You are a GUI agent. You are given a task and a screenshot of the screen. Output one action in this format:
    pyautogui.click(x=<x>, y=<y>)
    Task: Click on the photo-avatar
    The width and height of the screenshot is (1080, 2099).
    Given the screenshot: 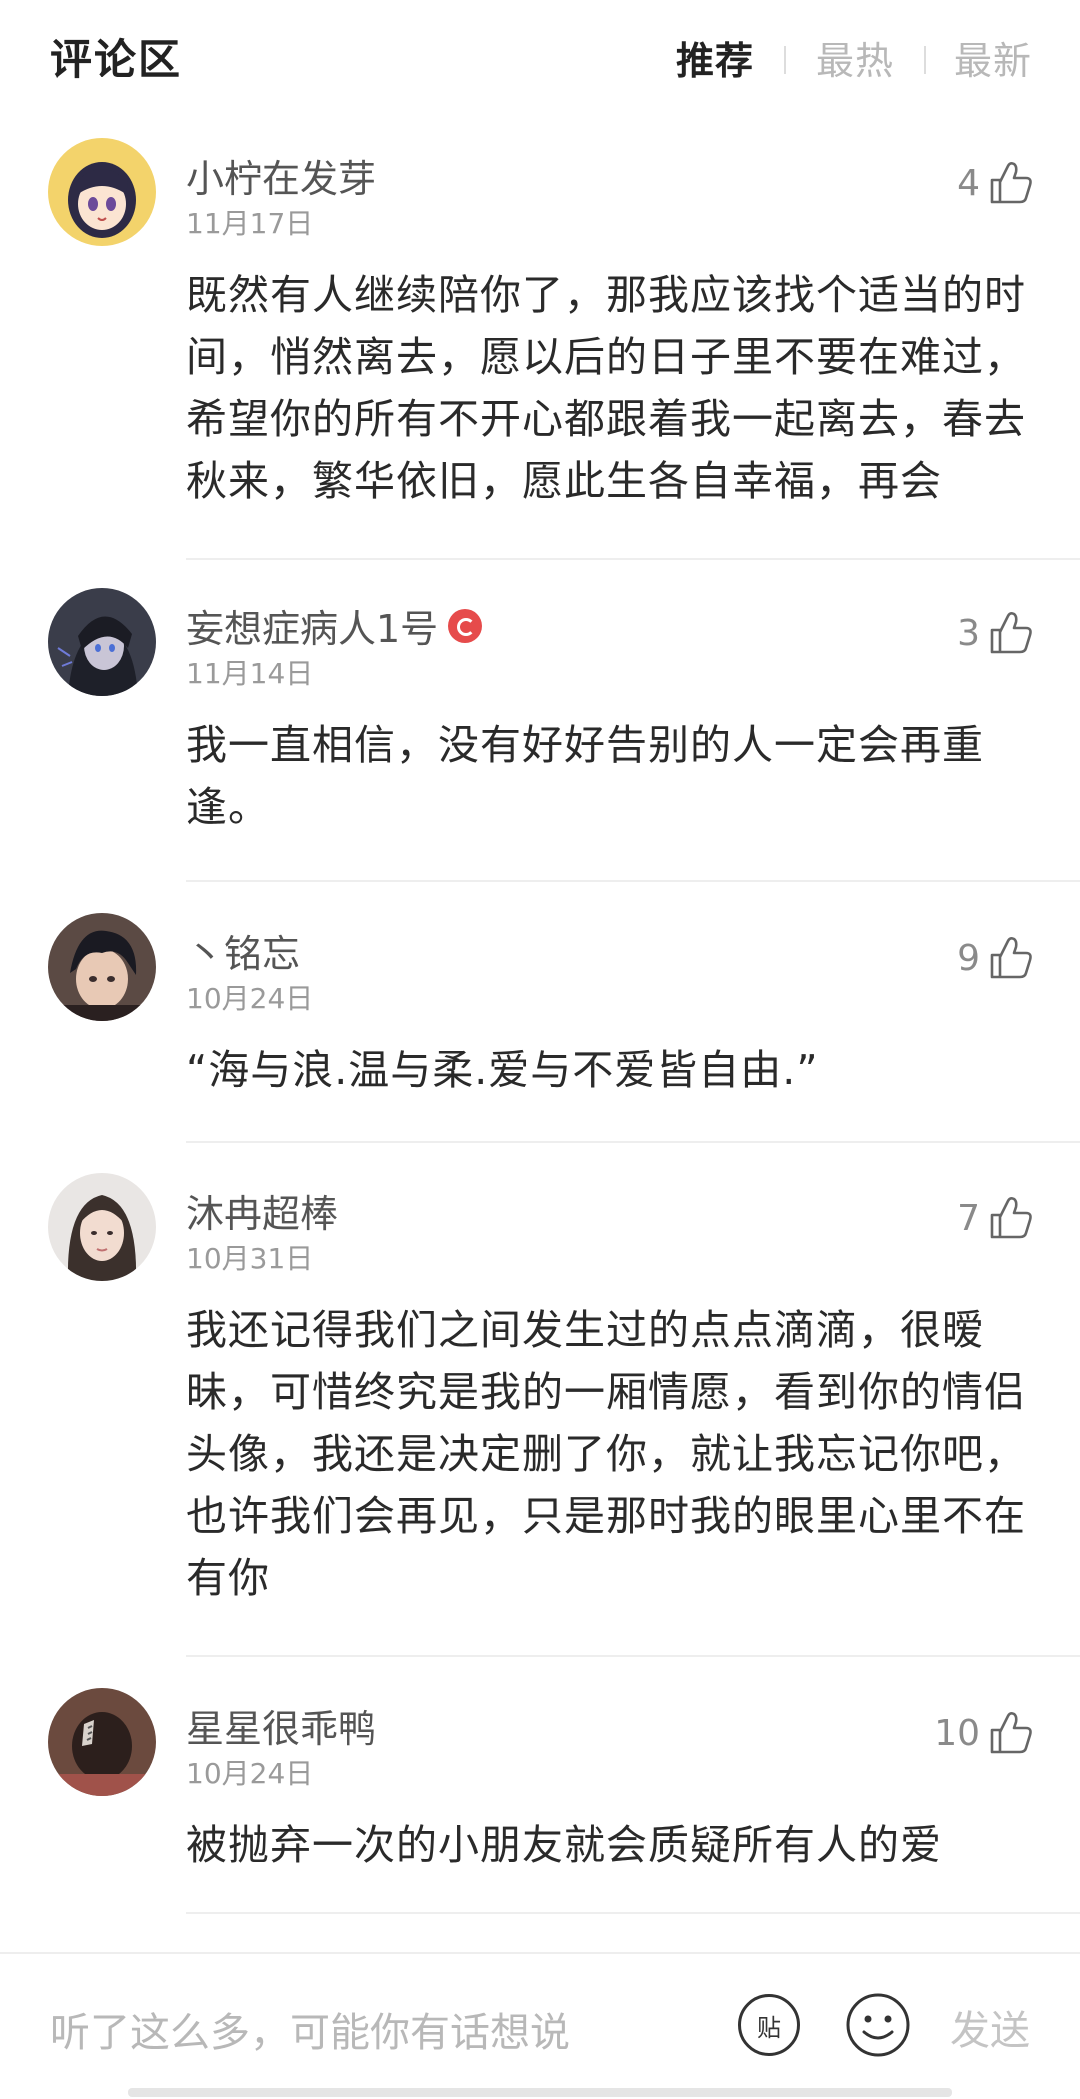 What is the action you would take?
    pyautogui.click(x=102, y=1742)
    